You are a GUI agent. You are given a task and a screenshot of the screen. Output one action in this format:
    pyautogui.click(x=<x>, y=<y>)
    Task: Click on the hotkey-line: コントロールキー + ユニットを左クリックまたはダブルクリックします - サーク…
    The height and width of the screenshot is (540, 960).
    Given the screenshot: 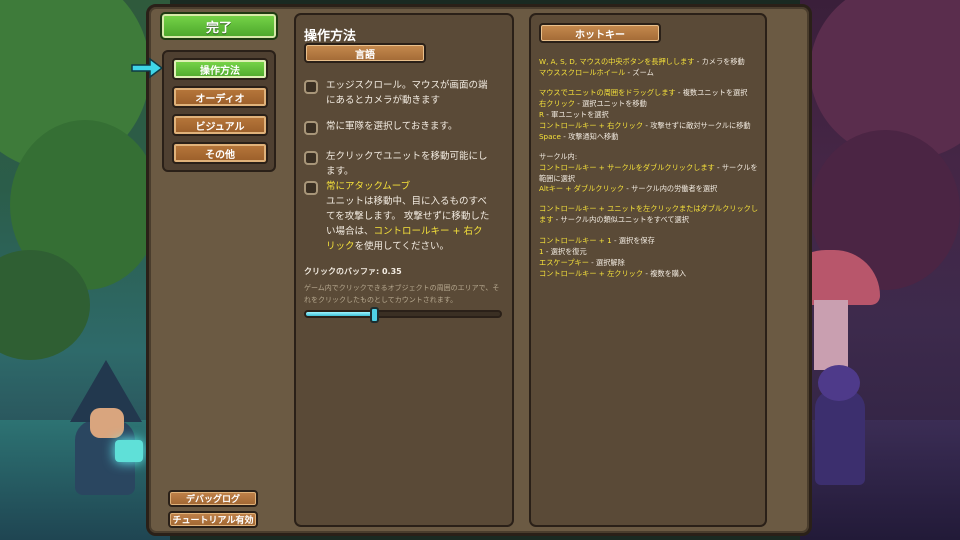 What is the action you would take?
    pyautogui.click(x=649, y=214)
    